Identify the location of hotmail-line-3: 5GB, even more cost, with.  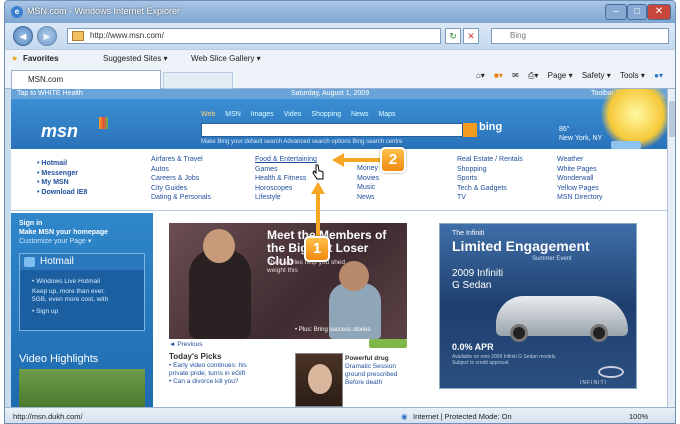
(70, 299).